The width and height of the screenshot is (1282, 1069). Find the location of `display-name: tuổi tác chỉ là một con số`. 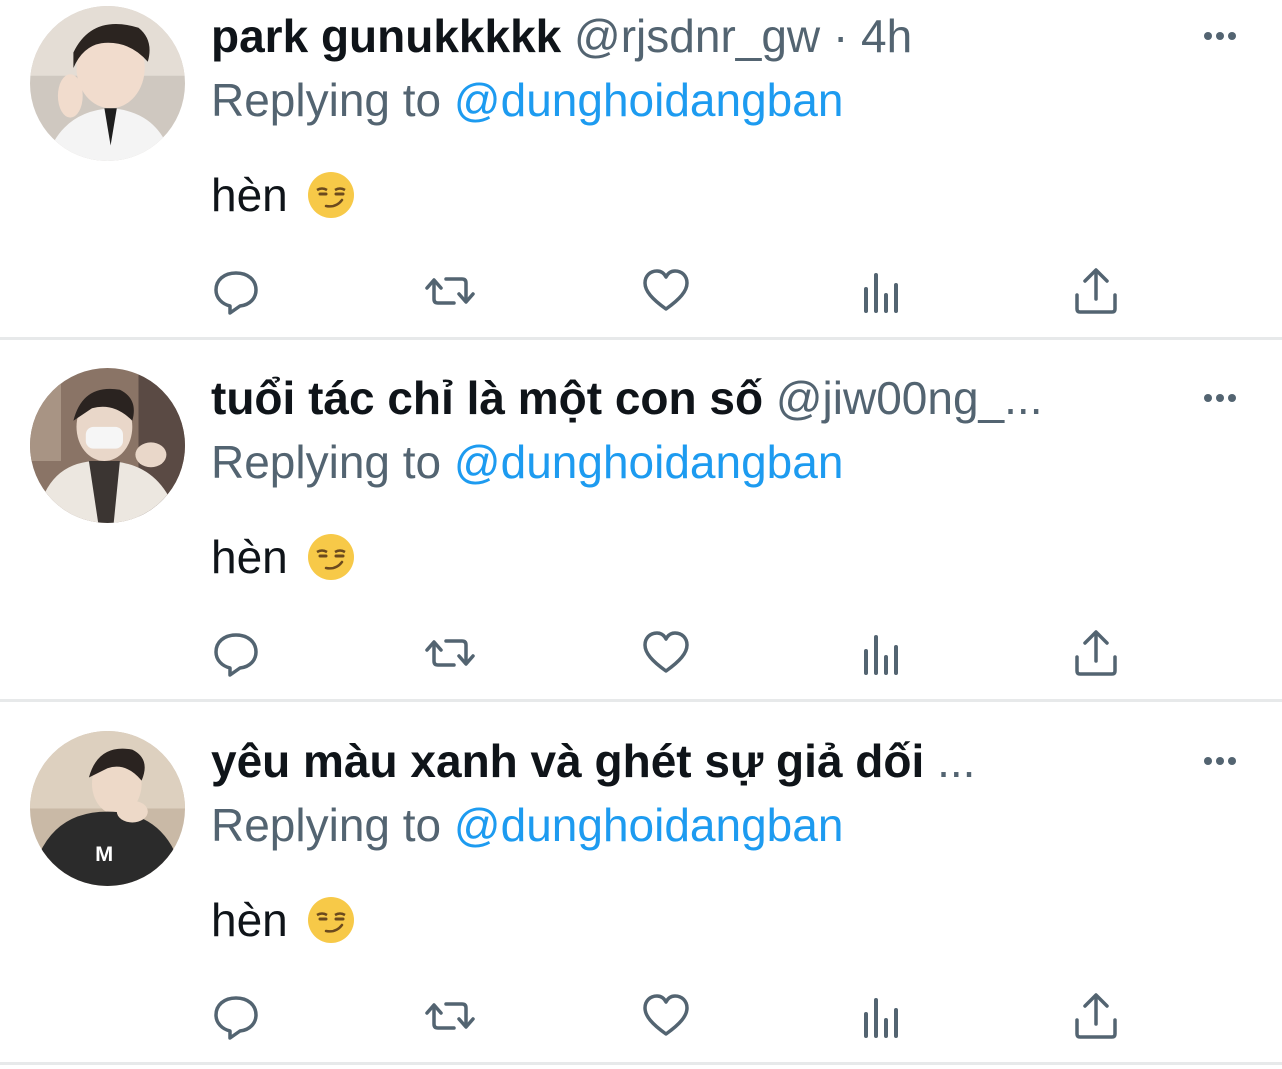

display-name: tuổi tác chỉ là một con số is located at coordinates (487, 398).